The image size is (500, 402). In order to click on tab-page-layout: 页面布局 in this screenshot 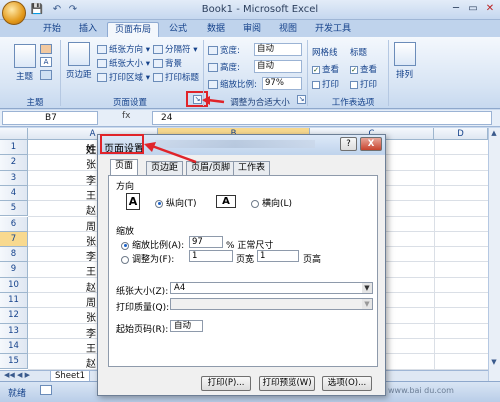, I will do `click(133, 30)`.